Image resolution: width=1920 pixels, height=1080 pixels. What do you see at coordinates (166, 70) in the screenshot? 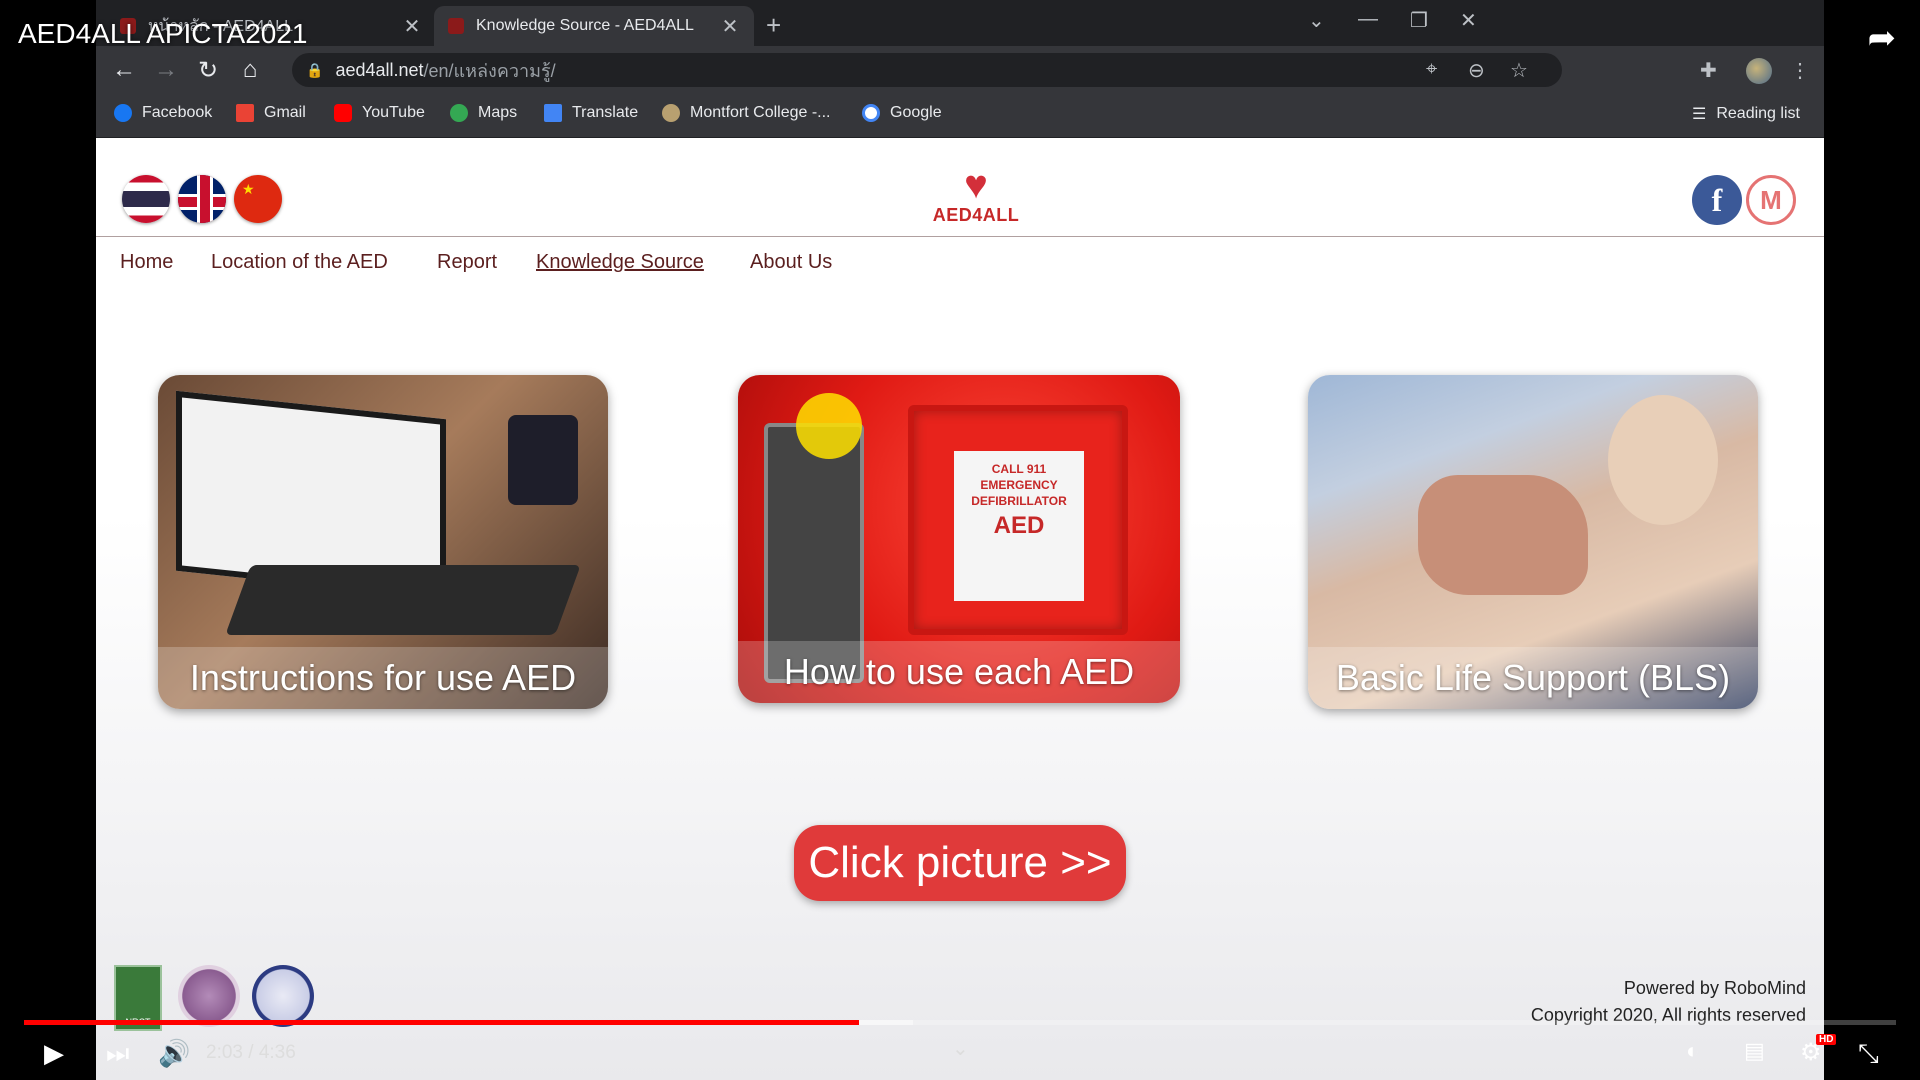
I see `forward-icon: →` at bounding box center [166, 70].